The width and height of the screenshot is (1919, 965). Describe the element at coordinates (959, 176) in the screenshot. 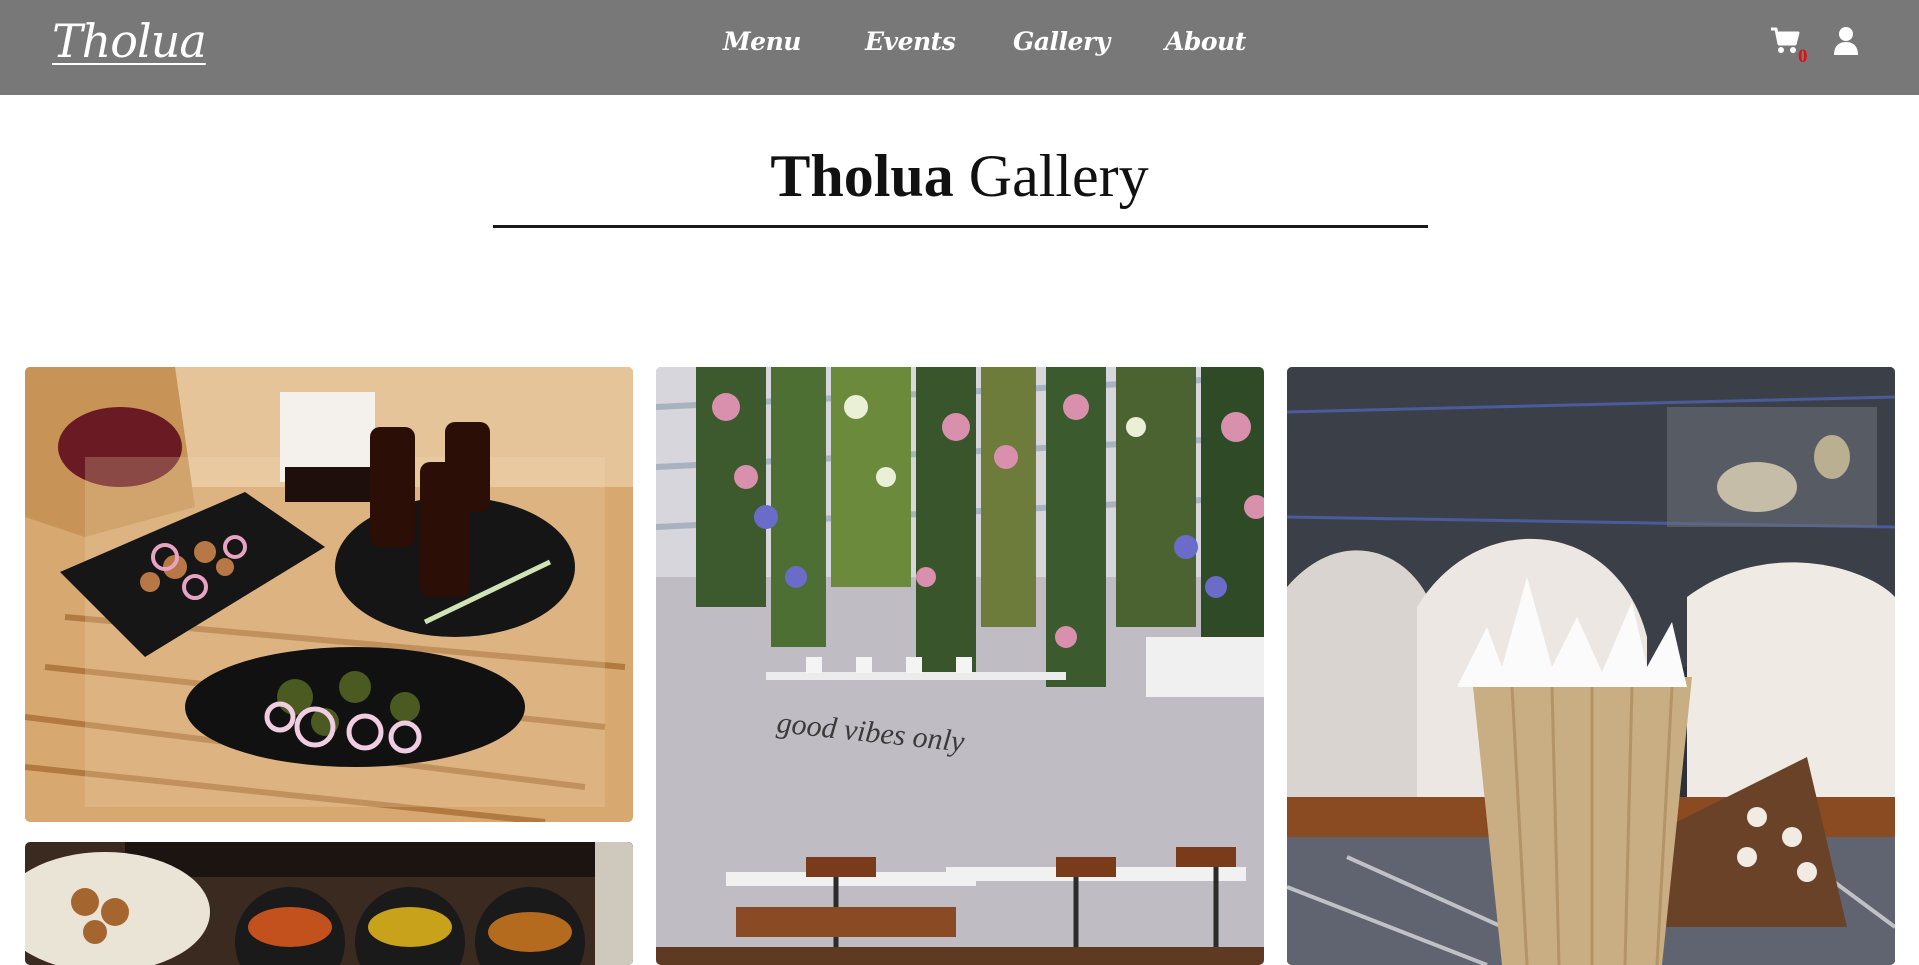

I see `page-title: Tholua Gallery` at that location.